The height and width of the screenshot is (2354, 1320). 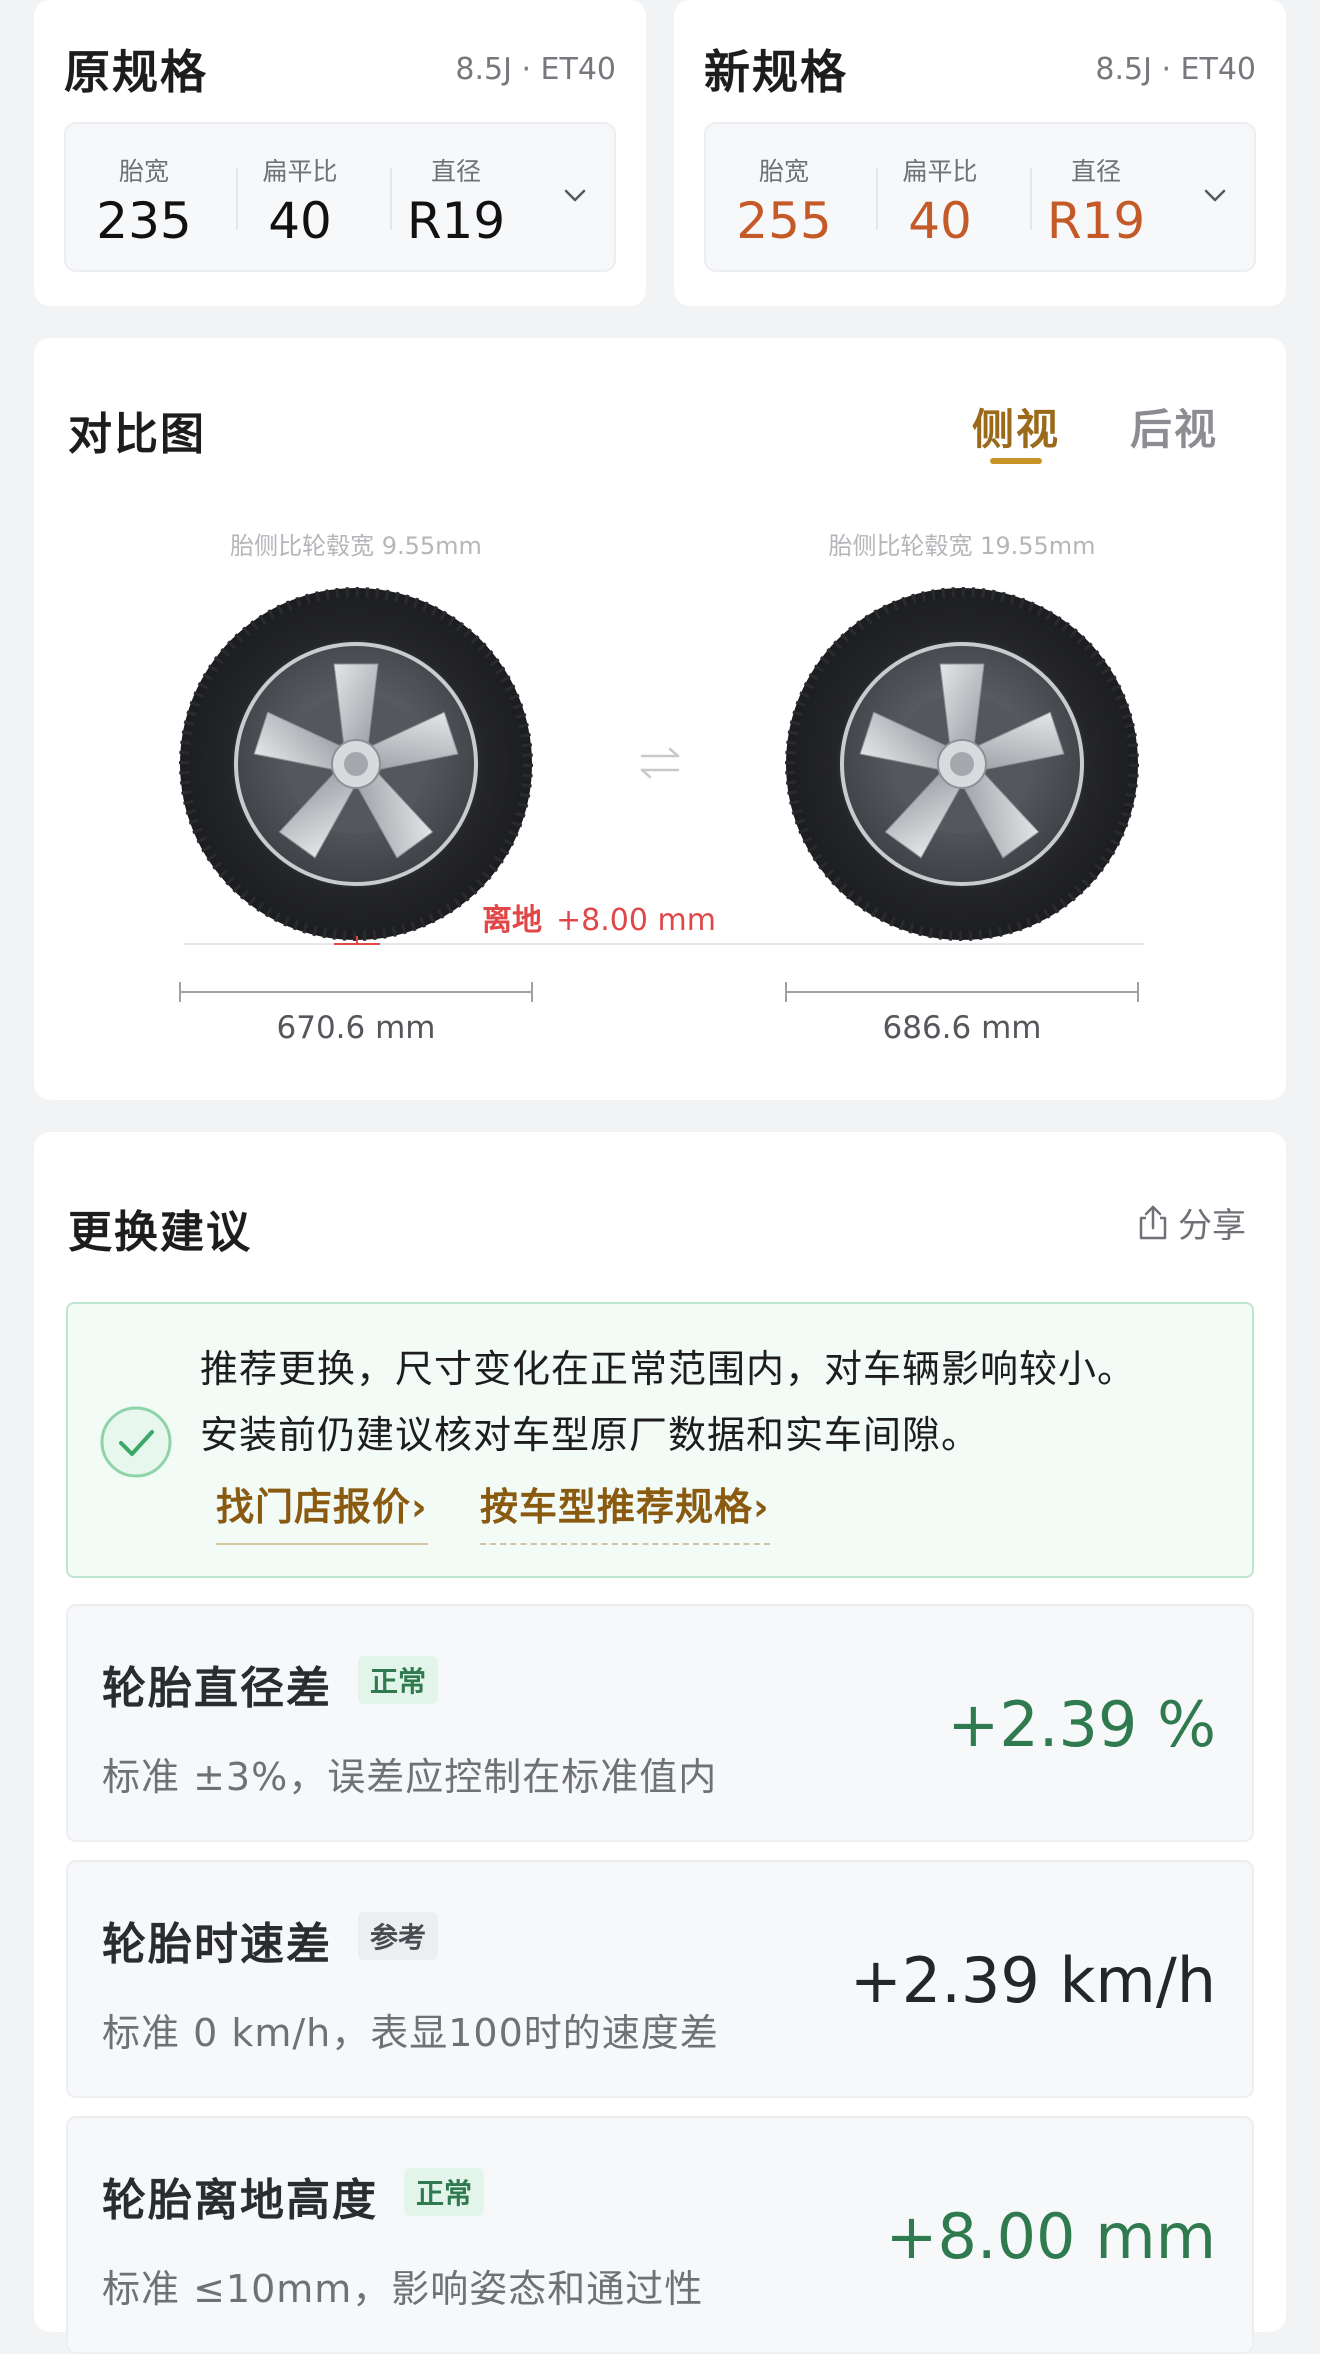 I want to click on metric-description: 标准 0 km/h，表显100时的速度差, so click(x=410, y=2033).